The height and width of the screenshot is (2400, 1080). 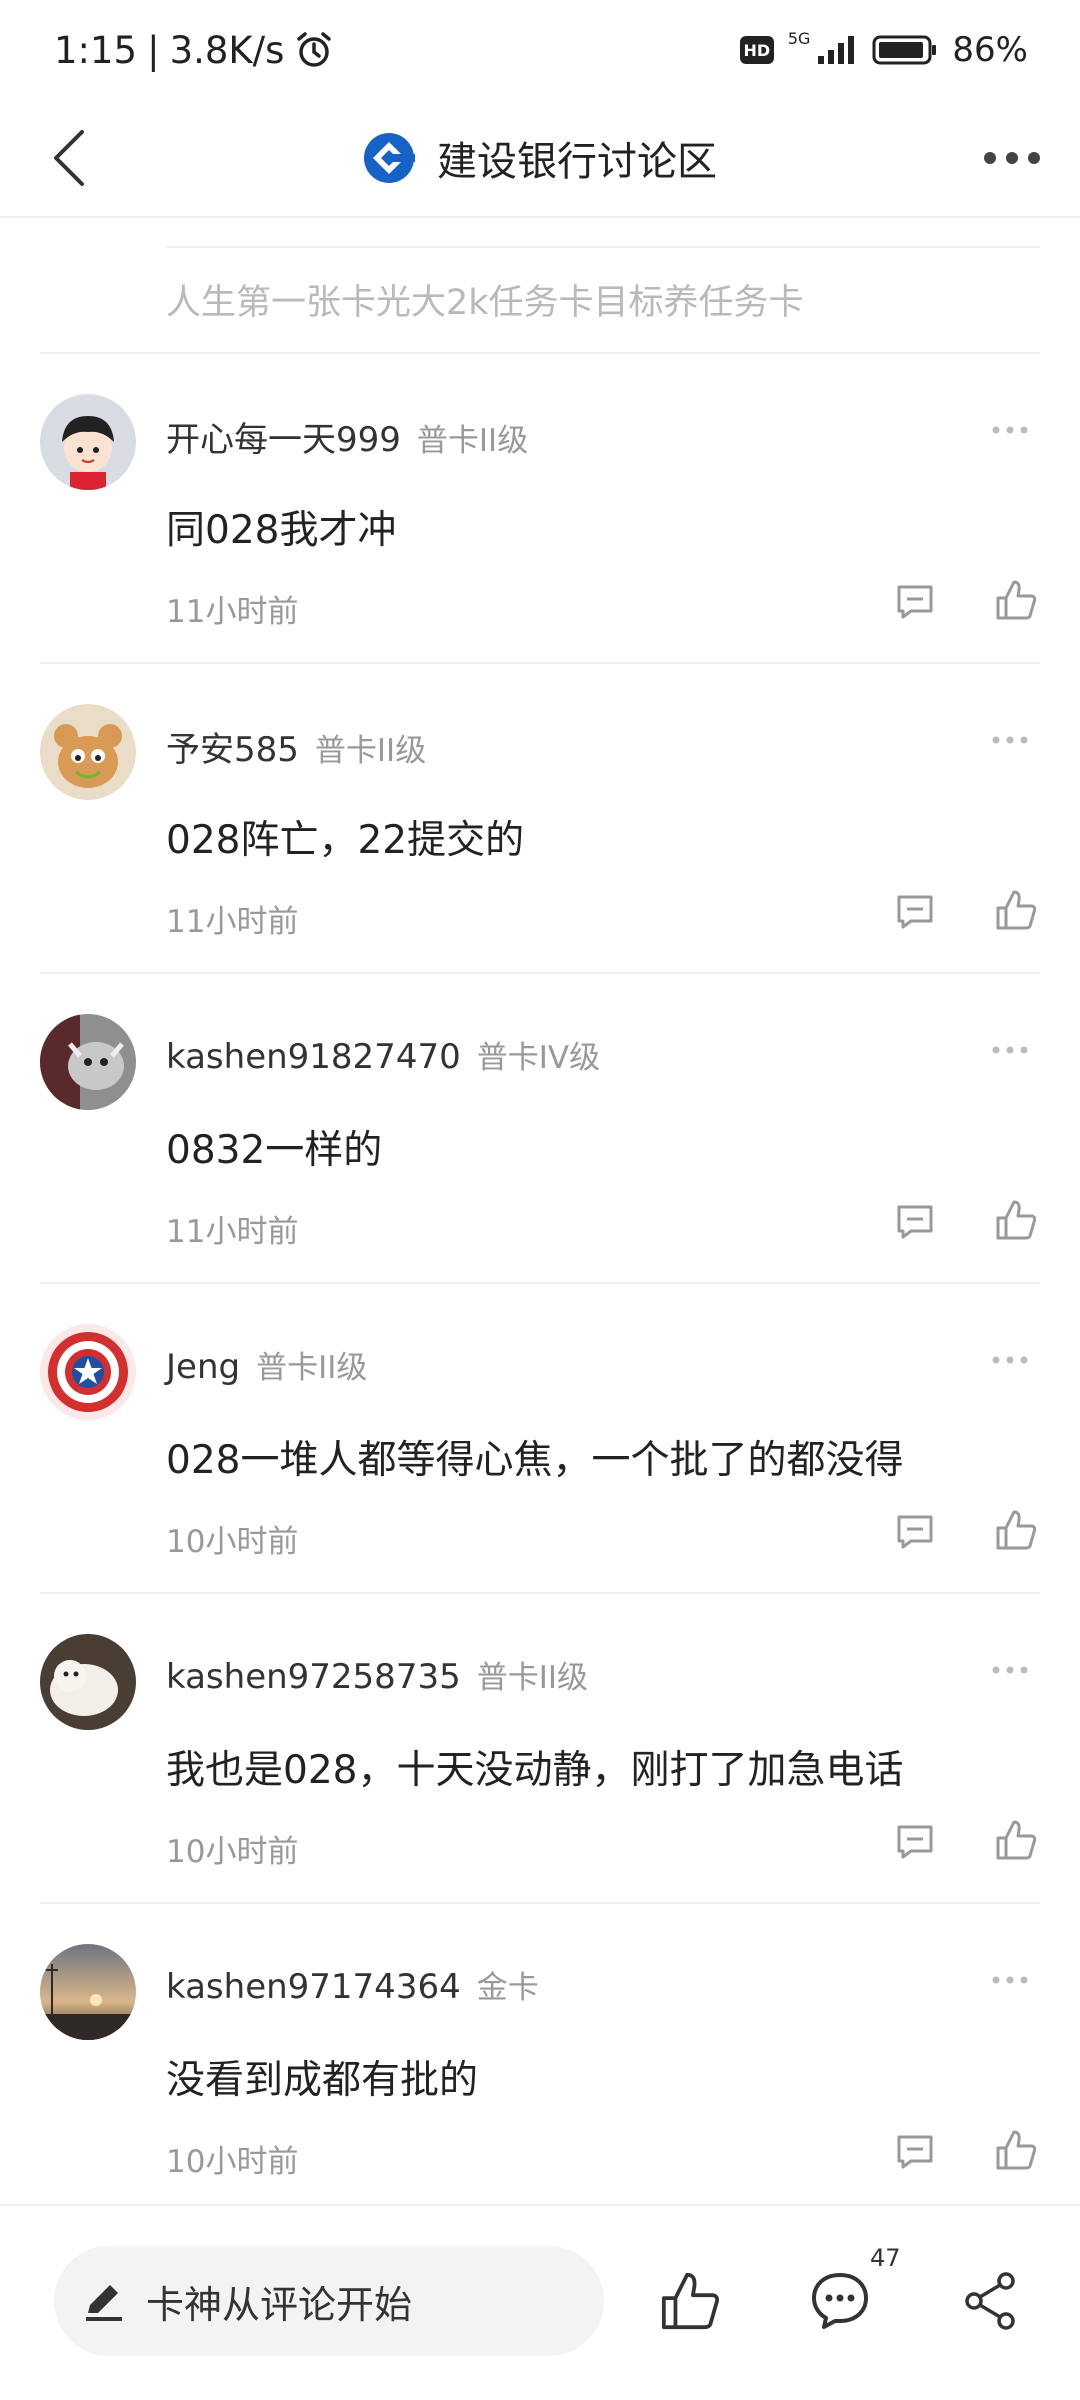 I want to click on comment-text: 我也是028，十天没动静，刚打了加急电话, so click(x=535, y=1770).